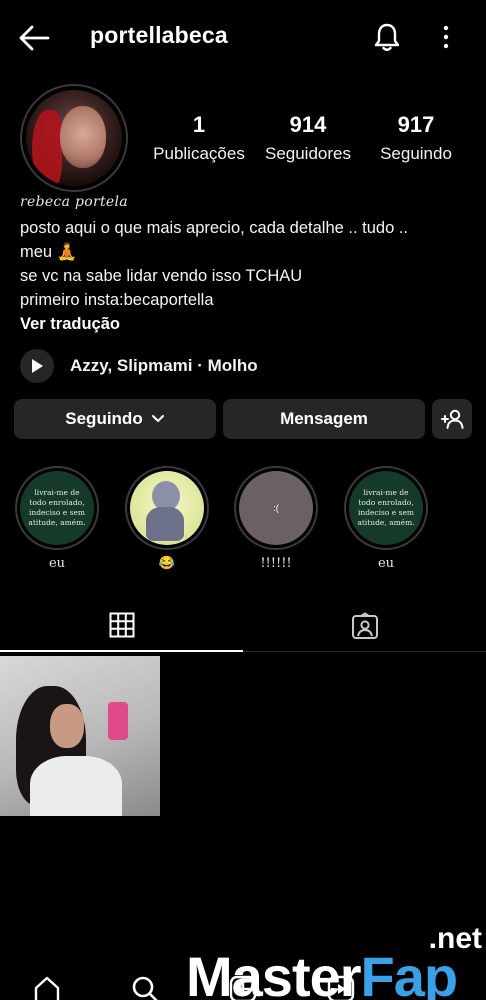 The height and width of the screenshot is (1000, 486). I want to click on bell-icon, so click(387, 37).